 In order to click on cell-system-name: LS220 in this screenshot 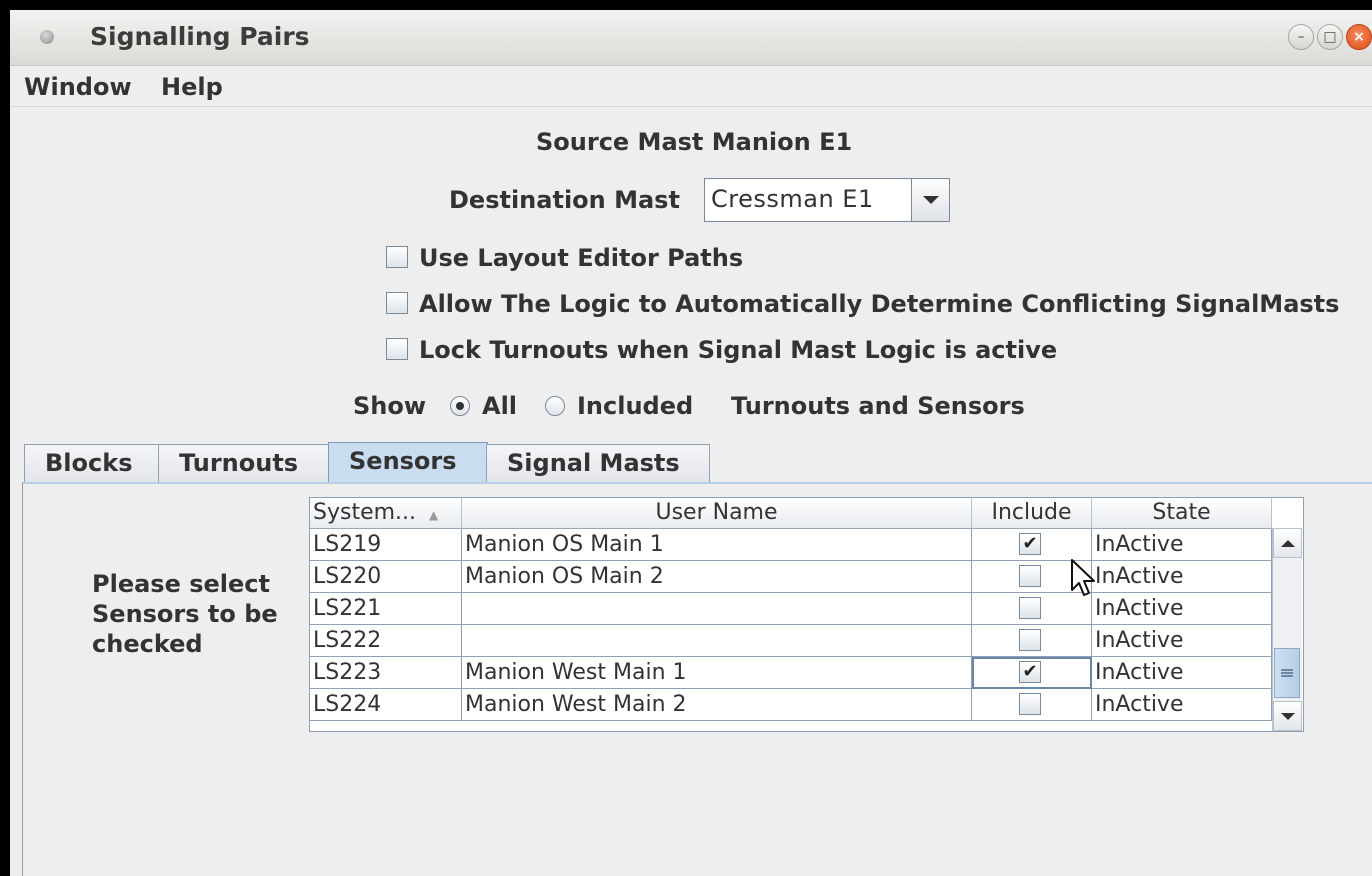, I will do `click(386, 577)`.